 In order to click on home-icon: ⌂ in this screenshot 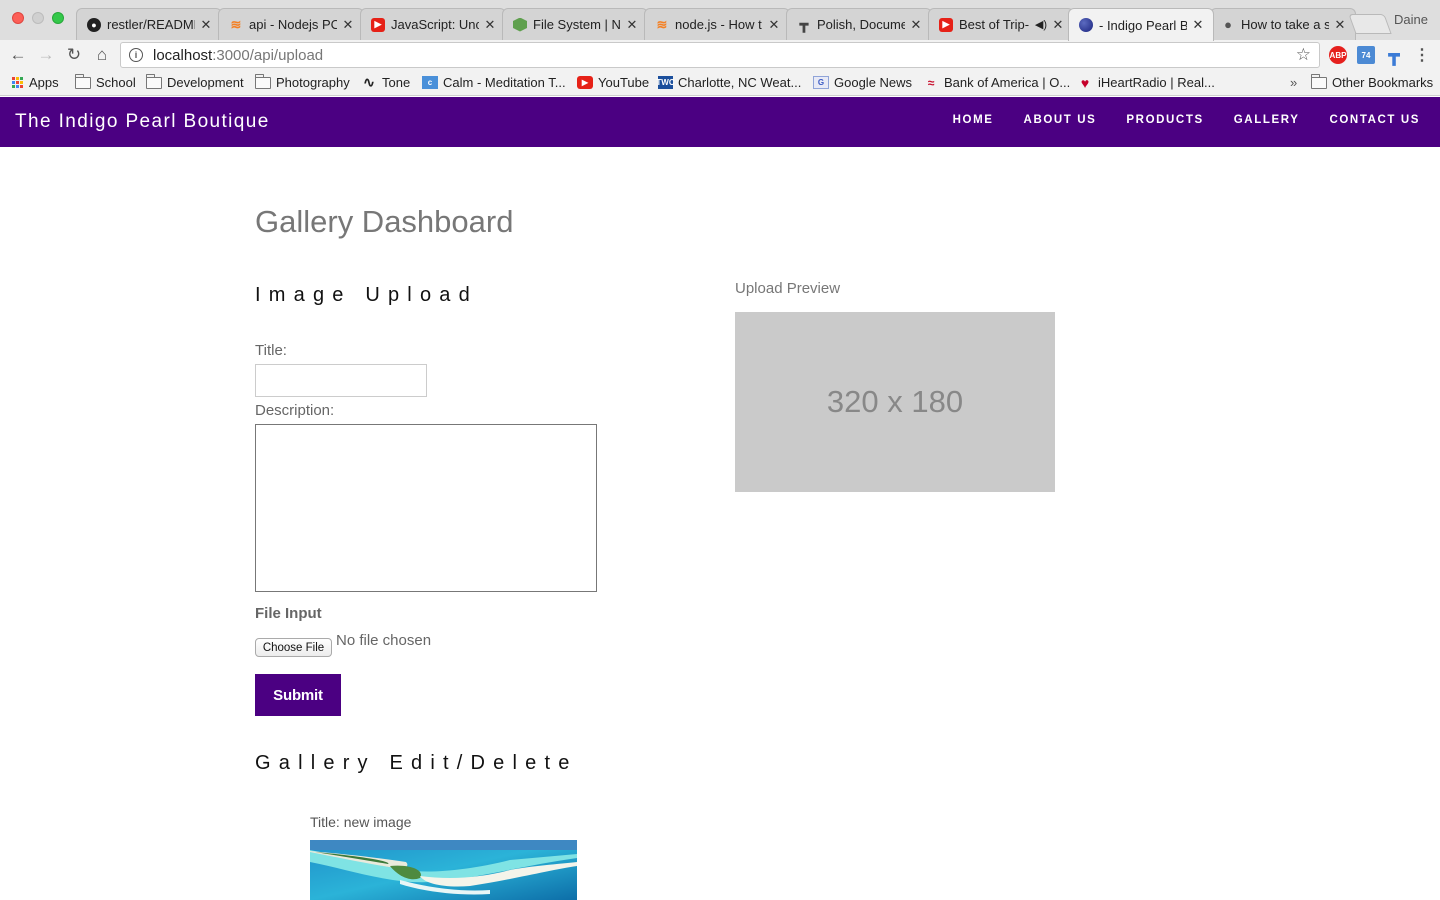, I will do `click(102, 55)`.